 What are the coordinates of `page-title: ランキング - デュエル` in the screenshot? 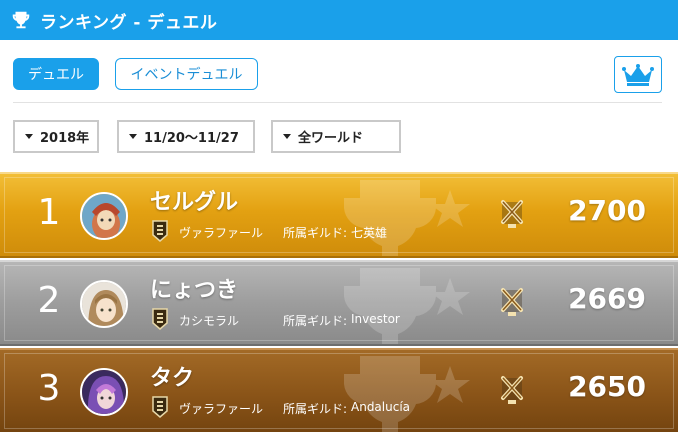 It's located at (129, 22).